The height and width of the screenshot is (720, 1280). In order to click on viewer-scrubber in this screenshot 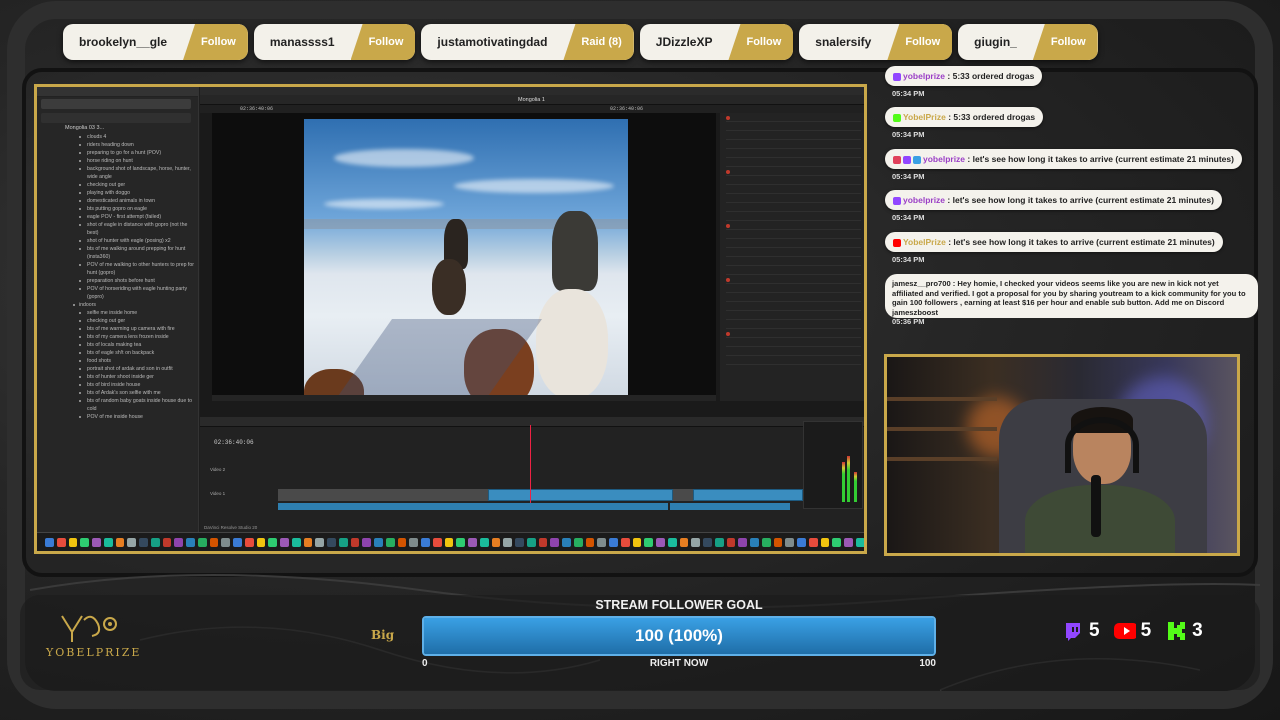, I will do `click(464, 398)`.